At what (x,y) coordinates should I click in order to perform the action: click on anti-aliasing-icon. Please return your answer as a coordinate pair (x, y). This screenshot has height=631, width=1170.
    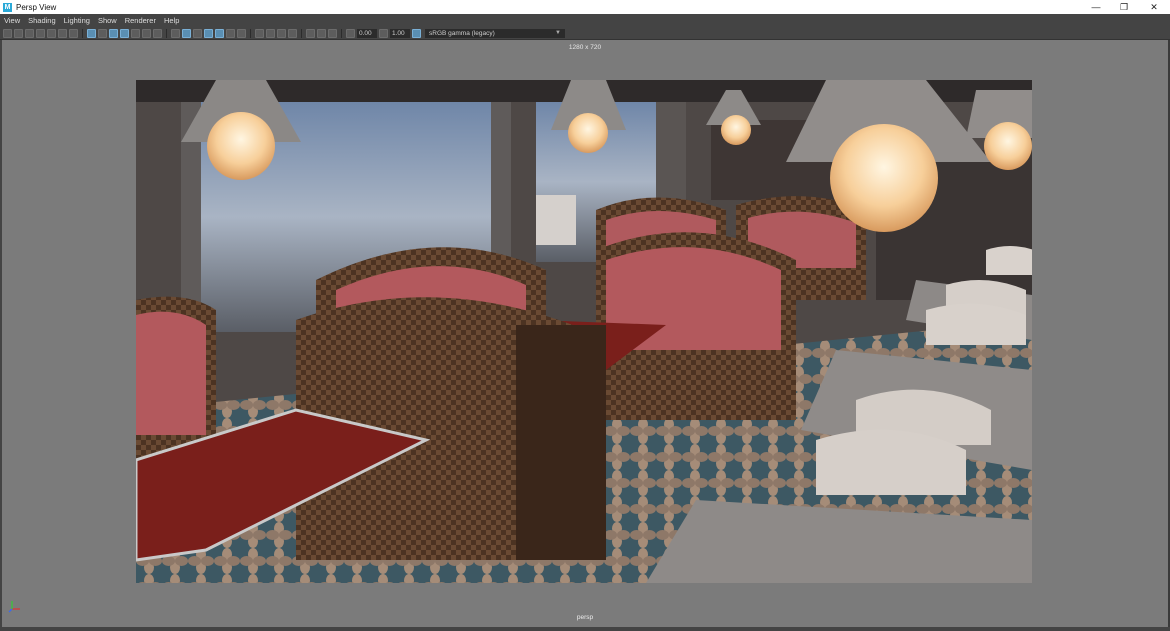
    Looking at the image, I should click on (281, 33).